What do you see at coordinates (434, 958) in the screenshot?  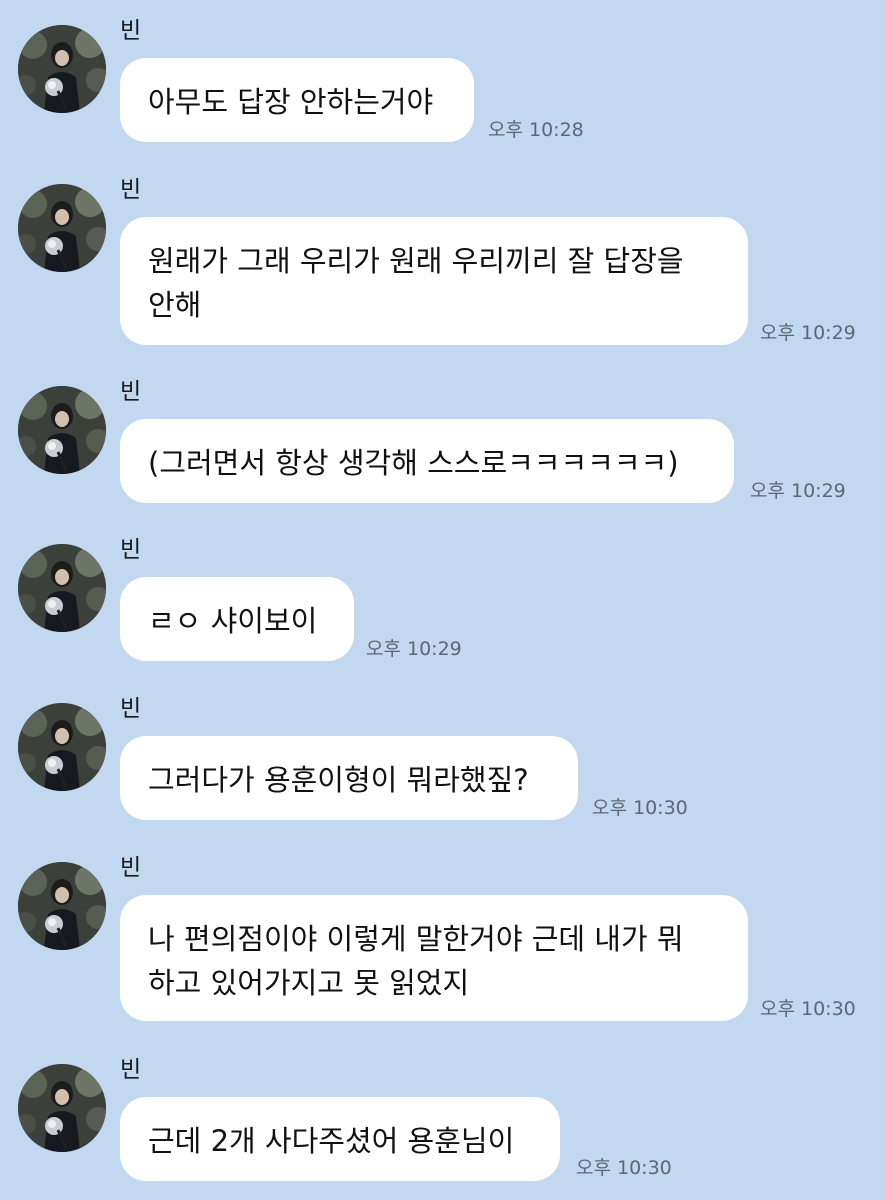 I see `message-bubble: 나 편의점이야 이렇게 말한거야 근데 내가 뭐 하고 있어가지고 못 읽었지` at bounding box center [434, 958].